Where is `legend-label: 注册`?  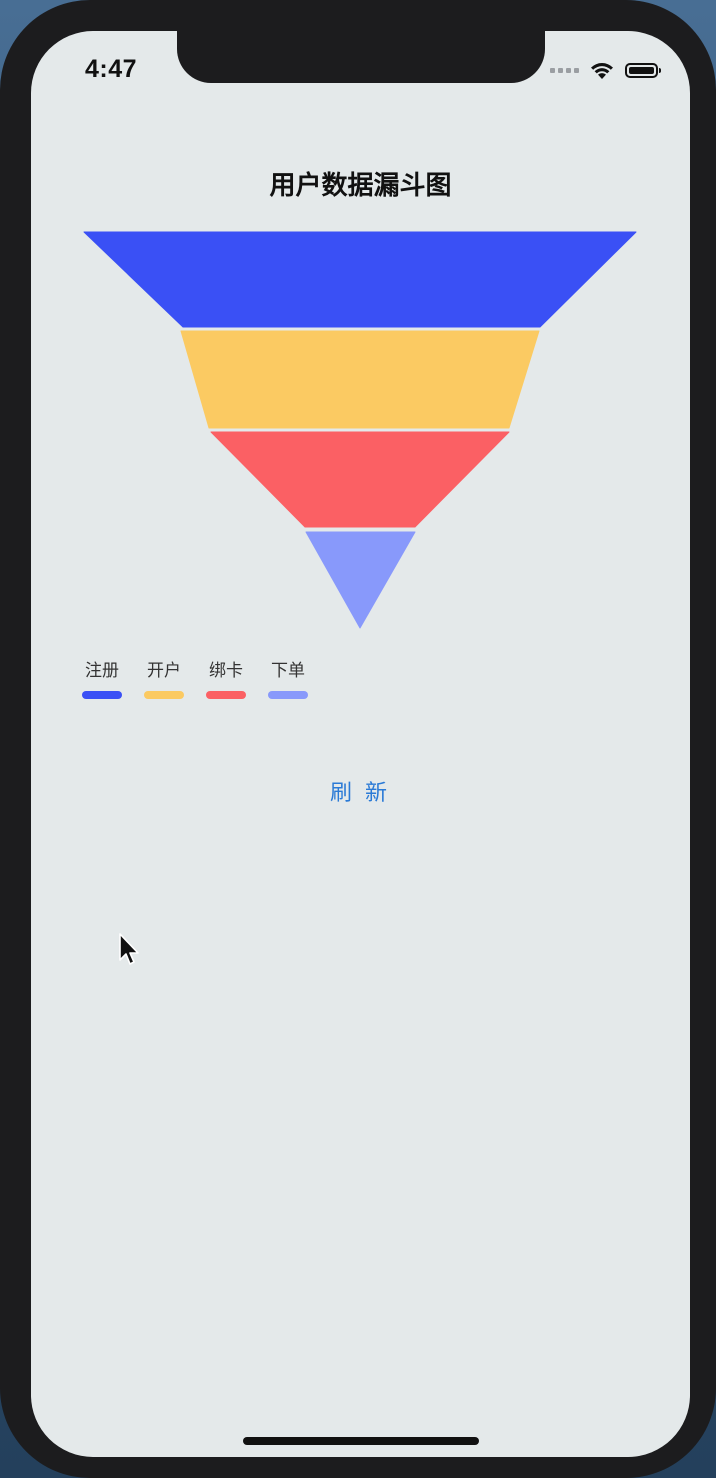 legend-label: 注册 is located at coordinates (102, 671).